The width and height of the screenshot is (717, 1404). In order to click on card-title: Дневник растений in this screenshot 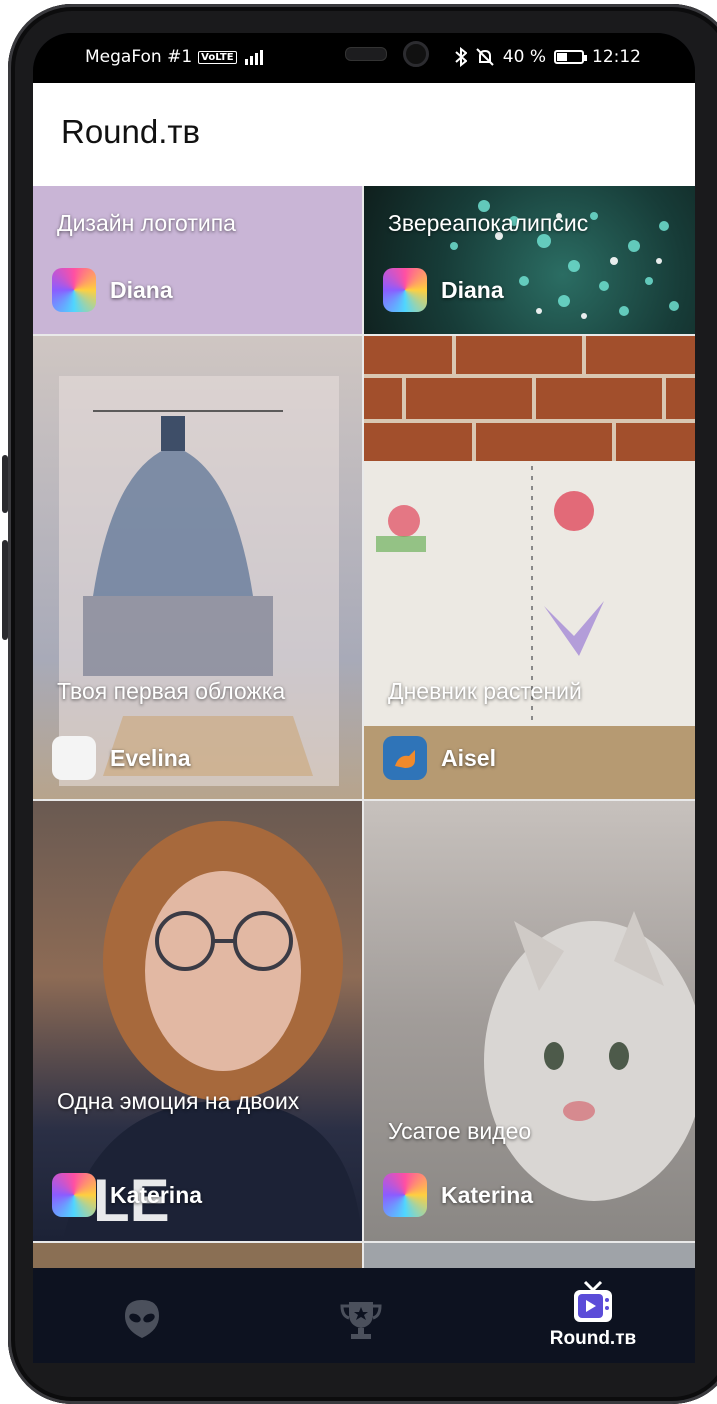, I will do `click(485, 691)`.